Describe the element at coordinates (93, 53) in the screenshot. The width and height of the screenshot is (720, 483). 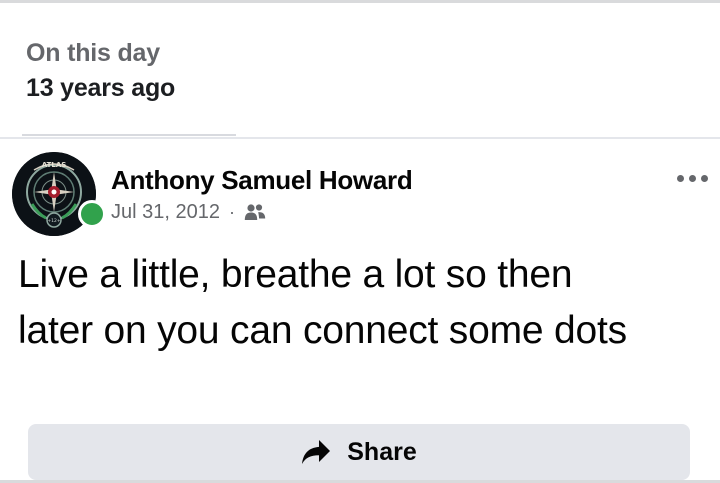
I see `memory-title: On this day` at that location.